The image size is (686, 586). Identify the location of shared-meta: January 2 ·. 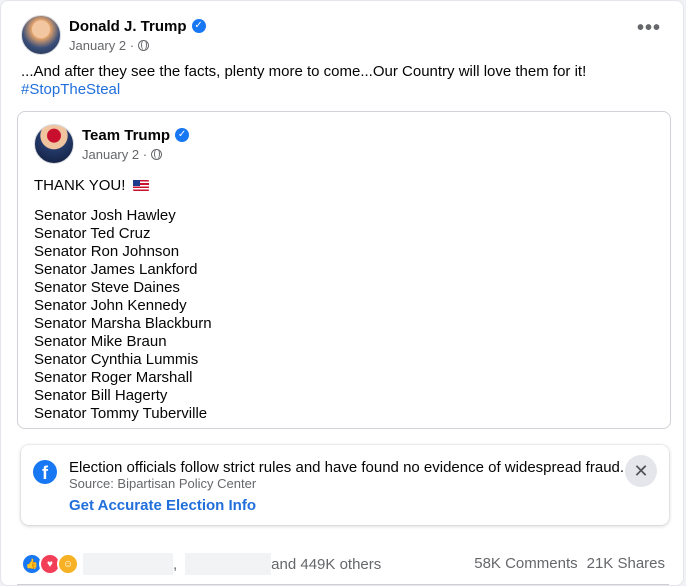
(135, 154).